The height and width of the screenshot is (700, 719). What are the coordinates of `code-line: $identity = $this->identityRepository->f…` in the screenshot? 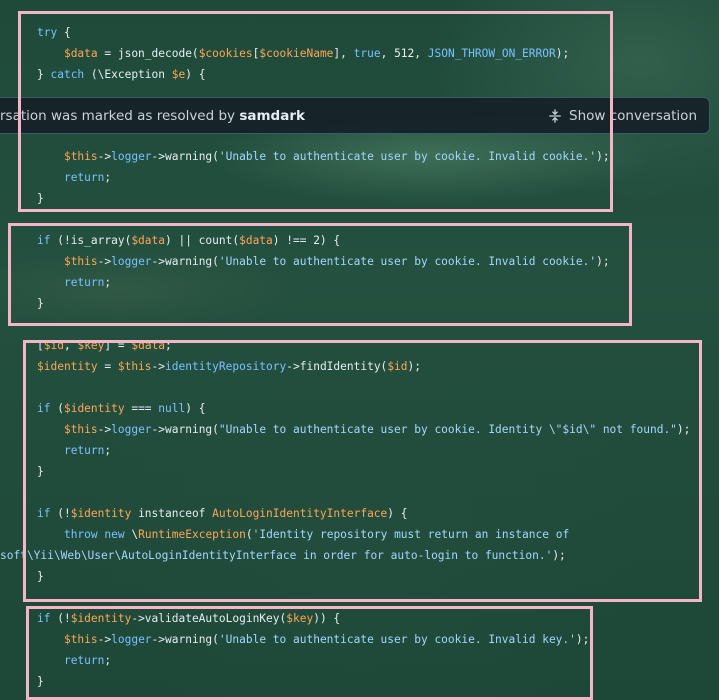 It's located at (229, 366).